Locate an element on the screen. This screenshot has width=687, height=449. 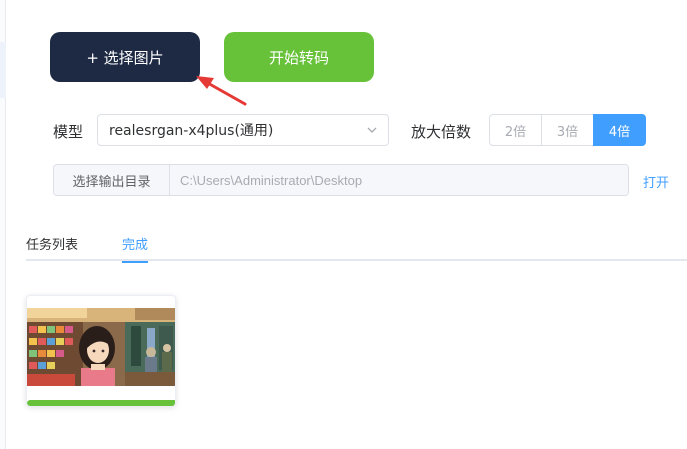
select-output-dir-button: 选择输出目录 is located at coordinates (112, 180).